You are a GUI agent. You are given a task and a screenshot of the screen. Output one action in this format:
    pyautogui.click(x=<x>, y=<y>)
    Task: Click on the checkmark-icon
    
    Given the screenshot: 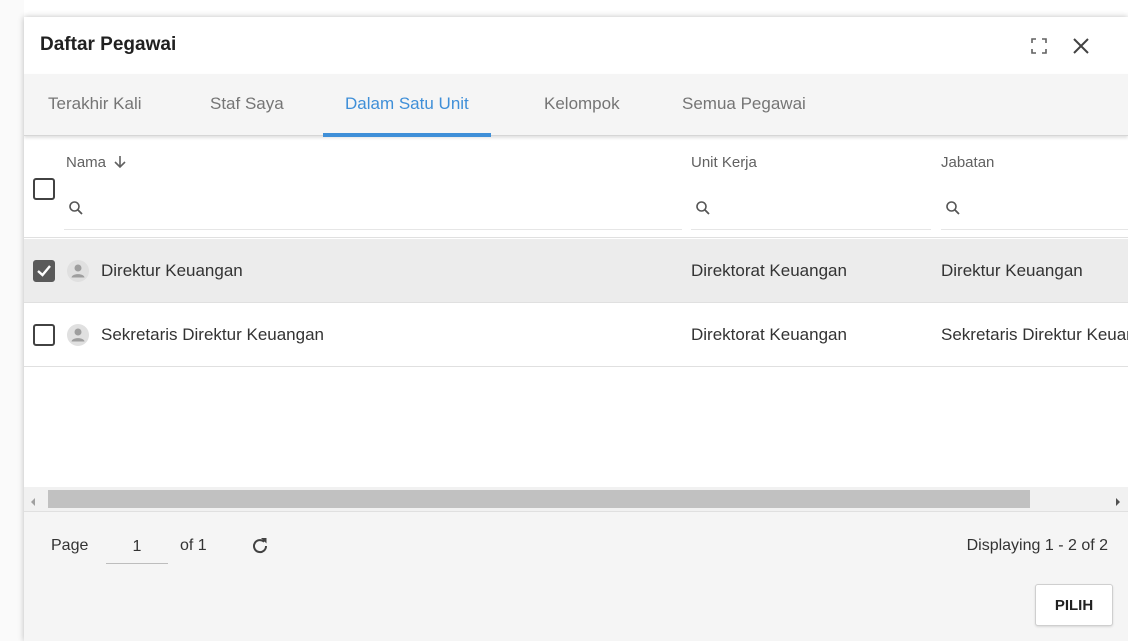 What is the action you would take?
    pyautogui.click(x=44, y=271)
    